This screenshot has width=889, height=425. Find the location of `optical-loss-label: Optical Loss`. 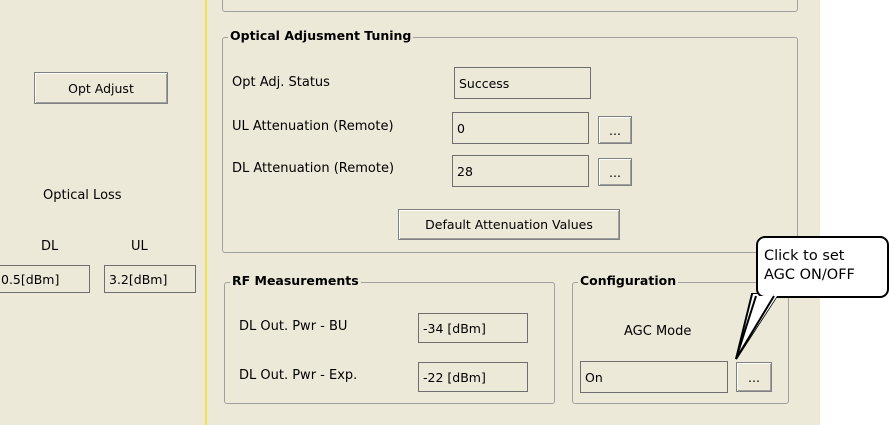

optical-loss-label: Optical Loss is located at coordinates (82, 195).